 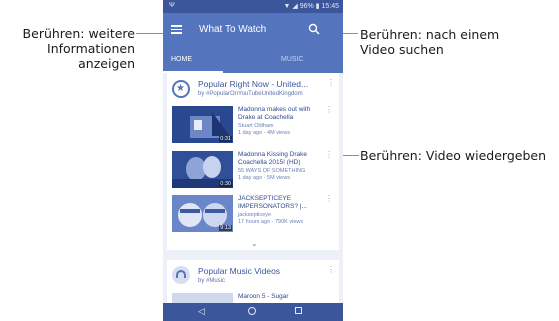 I want to click on annotation-menu-line3: anzeigen, so click(x=106, y=63).